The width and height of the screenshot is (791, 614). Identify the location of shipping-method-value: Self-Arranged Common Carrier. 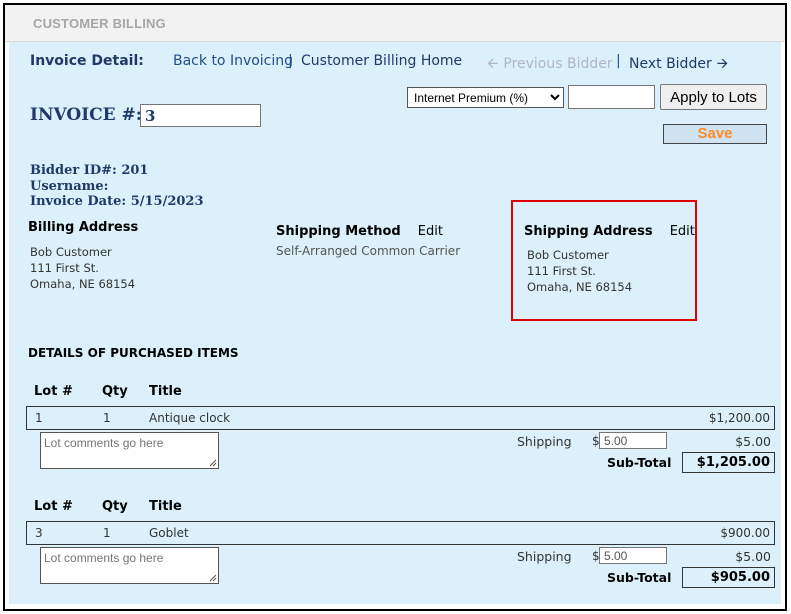
(368, 251).